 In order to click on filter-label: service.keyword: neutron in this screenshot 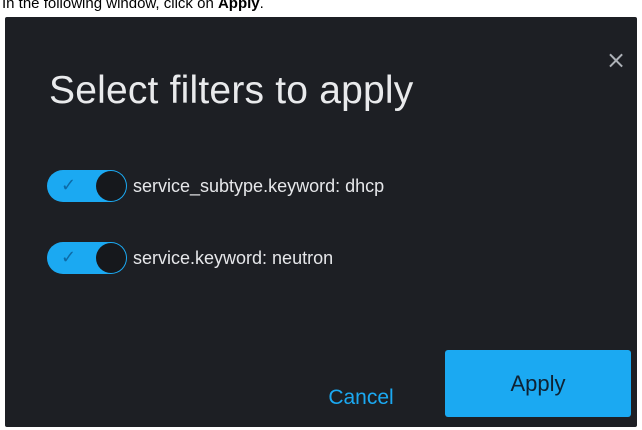, I will do `click(233, 257)`.